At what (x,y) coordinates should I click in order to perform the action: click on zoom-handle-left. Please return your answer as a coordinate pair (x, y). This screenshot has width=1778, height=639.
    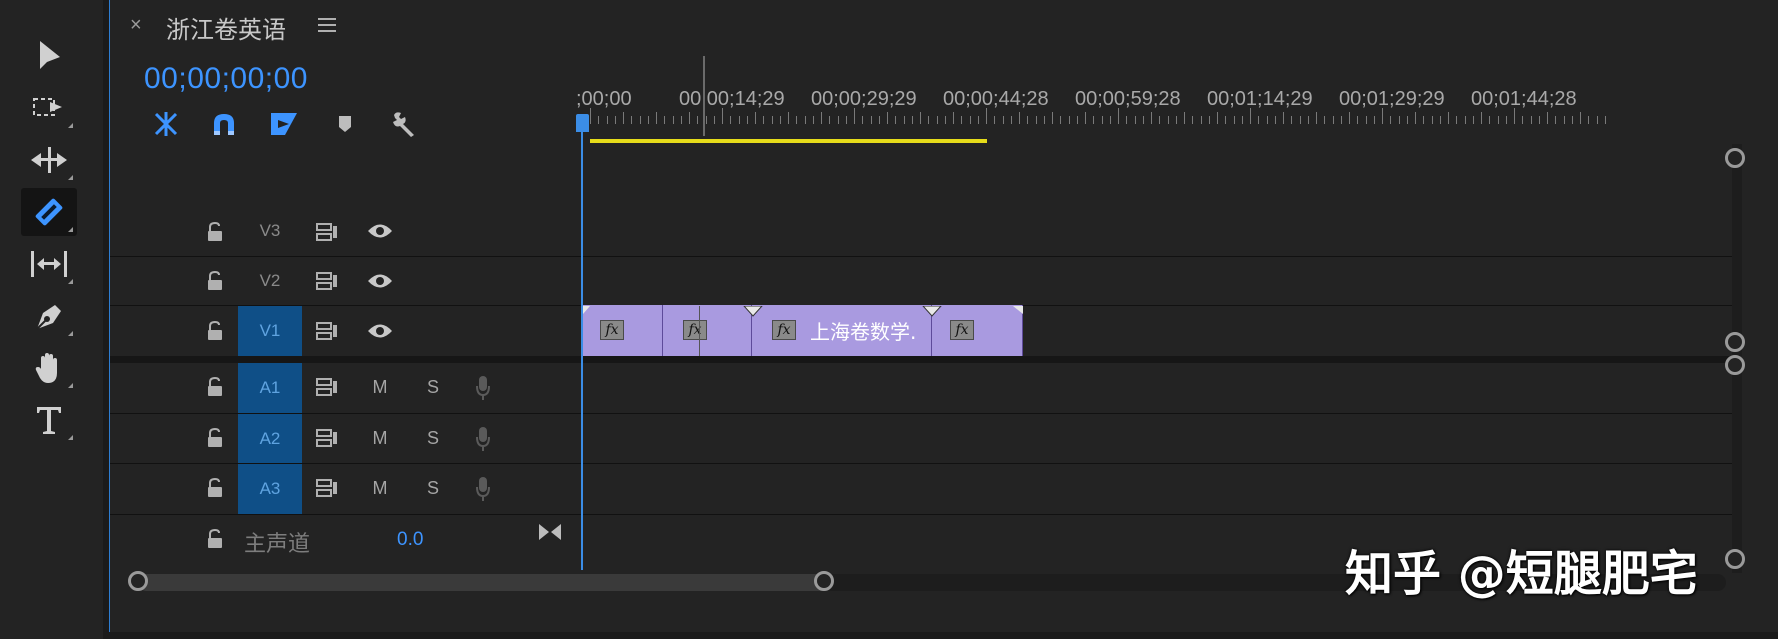
    Looking at the image, I should click on (138, 581).